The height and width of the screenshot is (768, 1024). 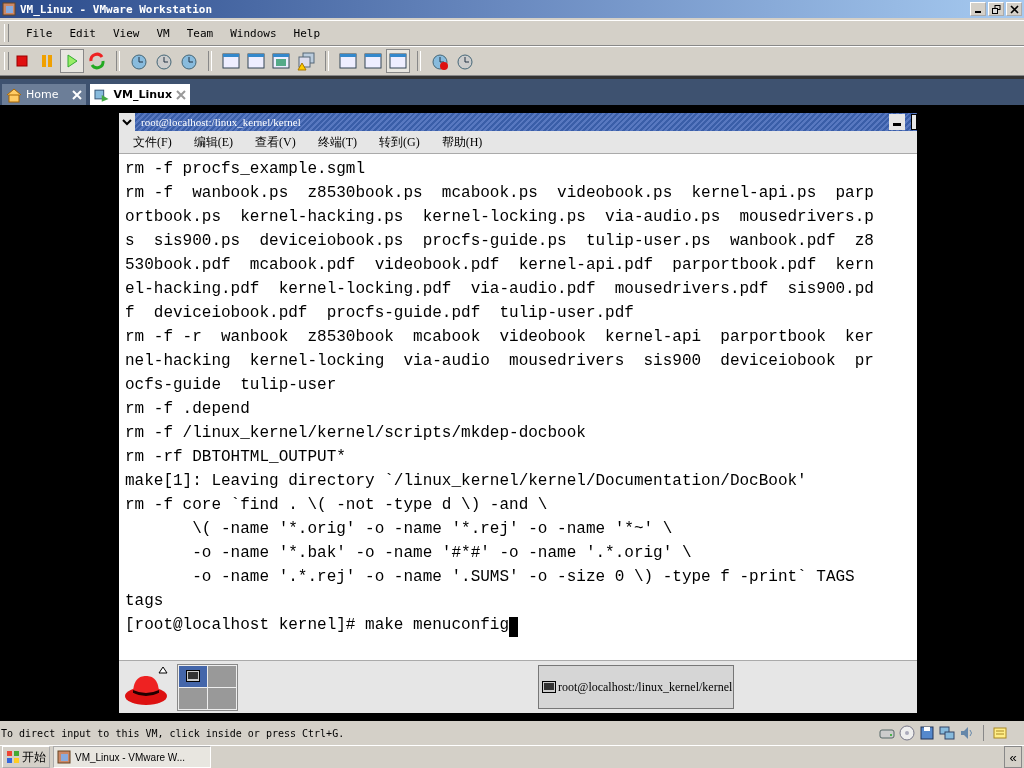 What do you see at coordinates (39, 33) in the screenshot?
I see `menu-item: File` at bounding box center [39, 33].